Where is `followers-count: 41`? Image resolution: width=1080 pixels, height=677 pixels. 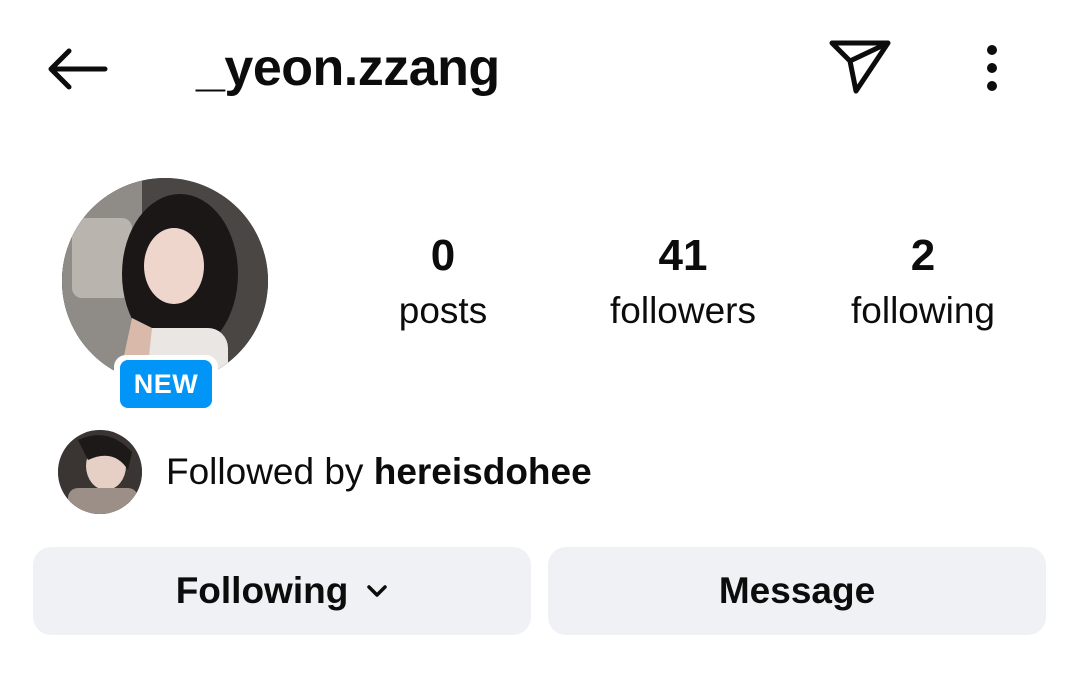
followers-count: 41 is located at coordinates (683, 255).